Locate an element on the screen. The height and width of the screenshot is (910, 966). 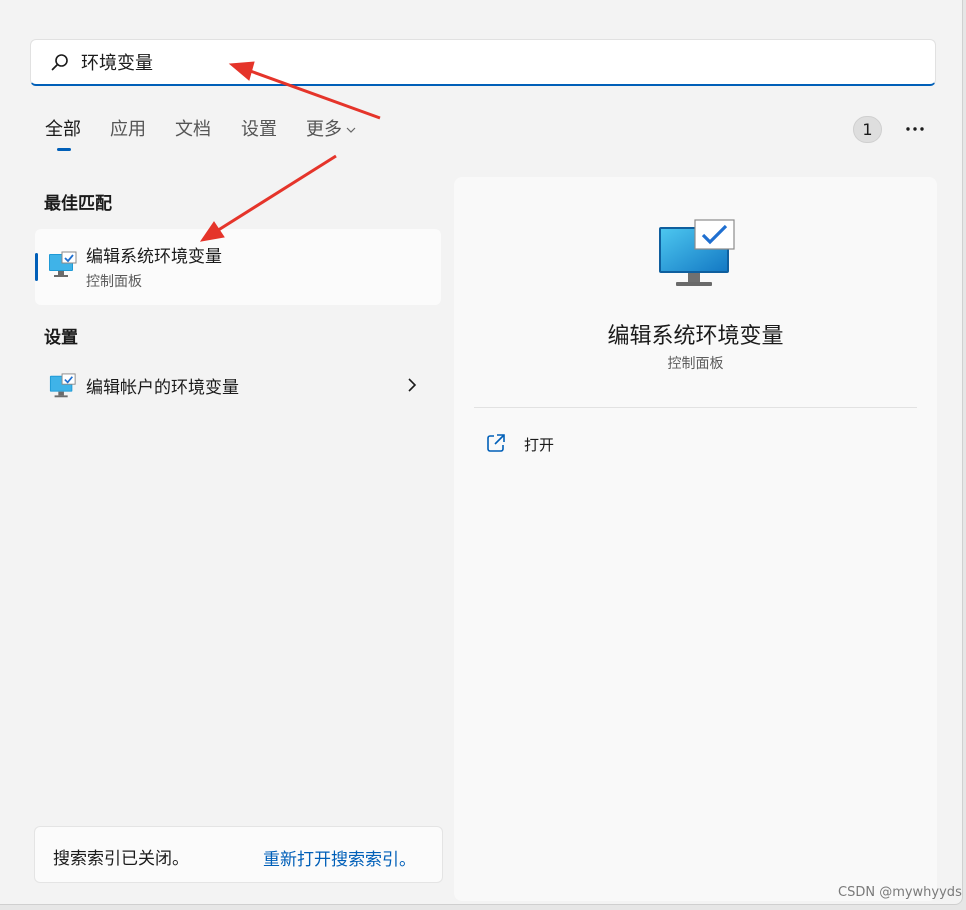
watermark: CSDN @mywhyyds is located at coordinates (900, 892).